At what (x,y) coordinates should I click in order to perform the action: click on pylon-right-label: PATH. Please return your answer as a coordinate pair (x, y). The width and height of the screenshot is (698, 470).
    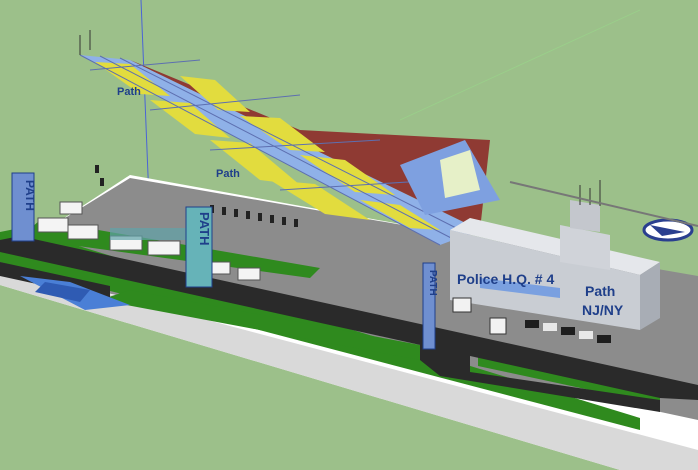
    Looking at the image, I should click on (432, 283).